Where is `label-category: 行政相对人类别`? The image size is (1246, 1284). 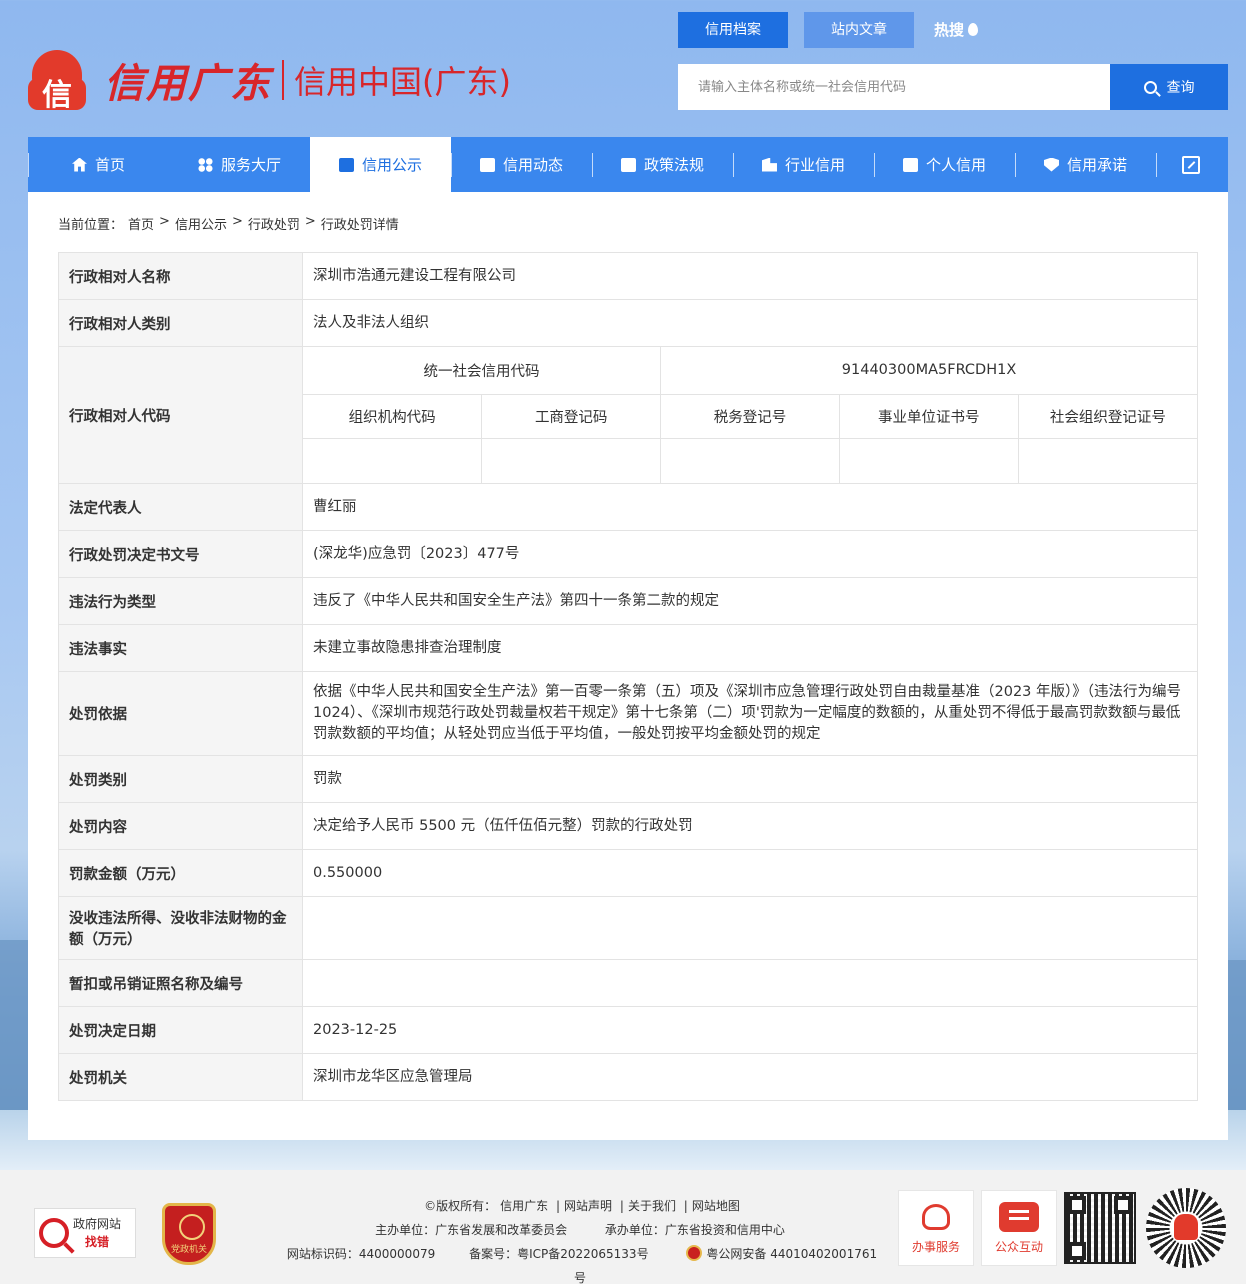 label-category: 行政相对人类别 is located at coordinates (180, 323).